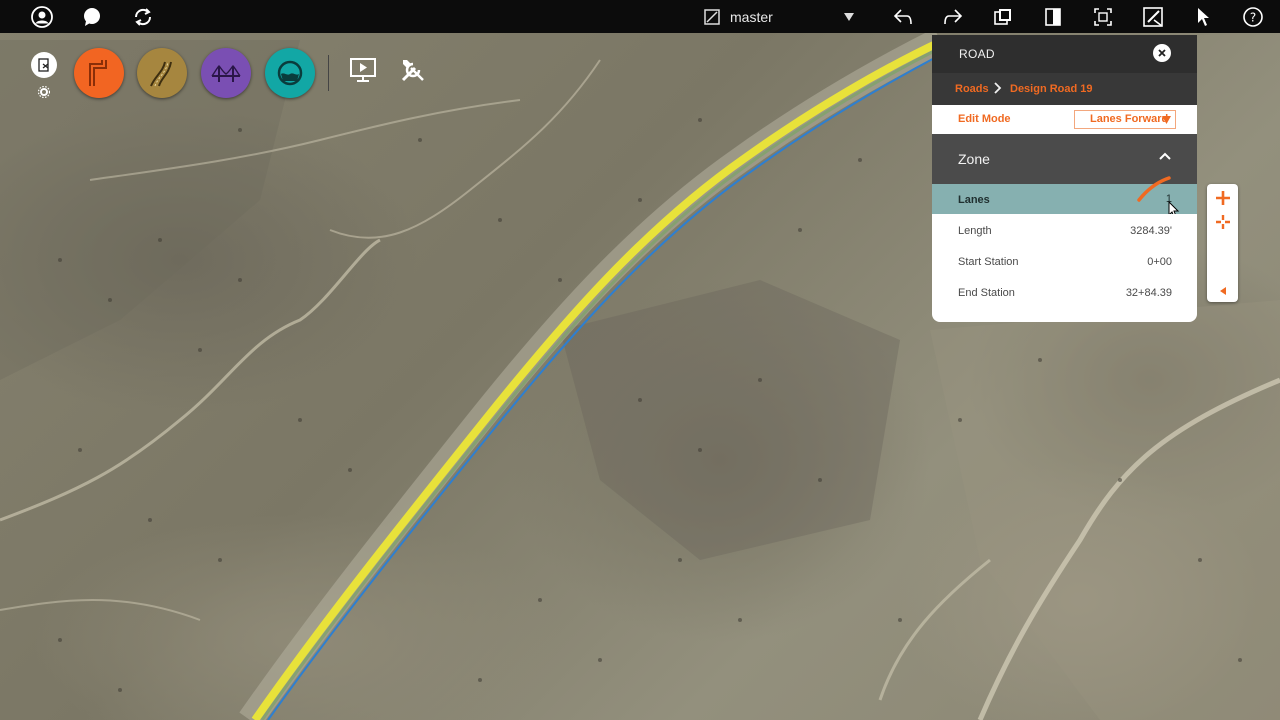 This screenshot has height=720, width=1280. I want to click on water-icon, so click(290, 73).